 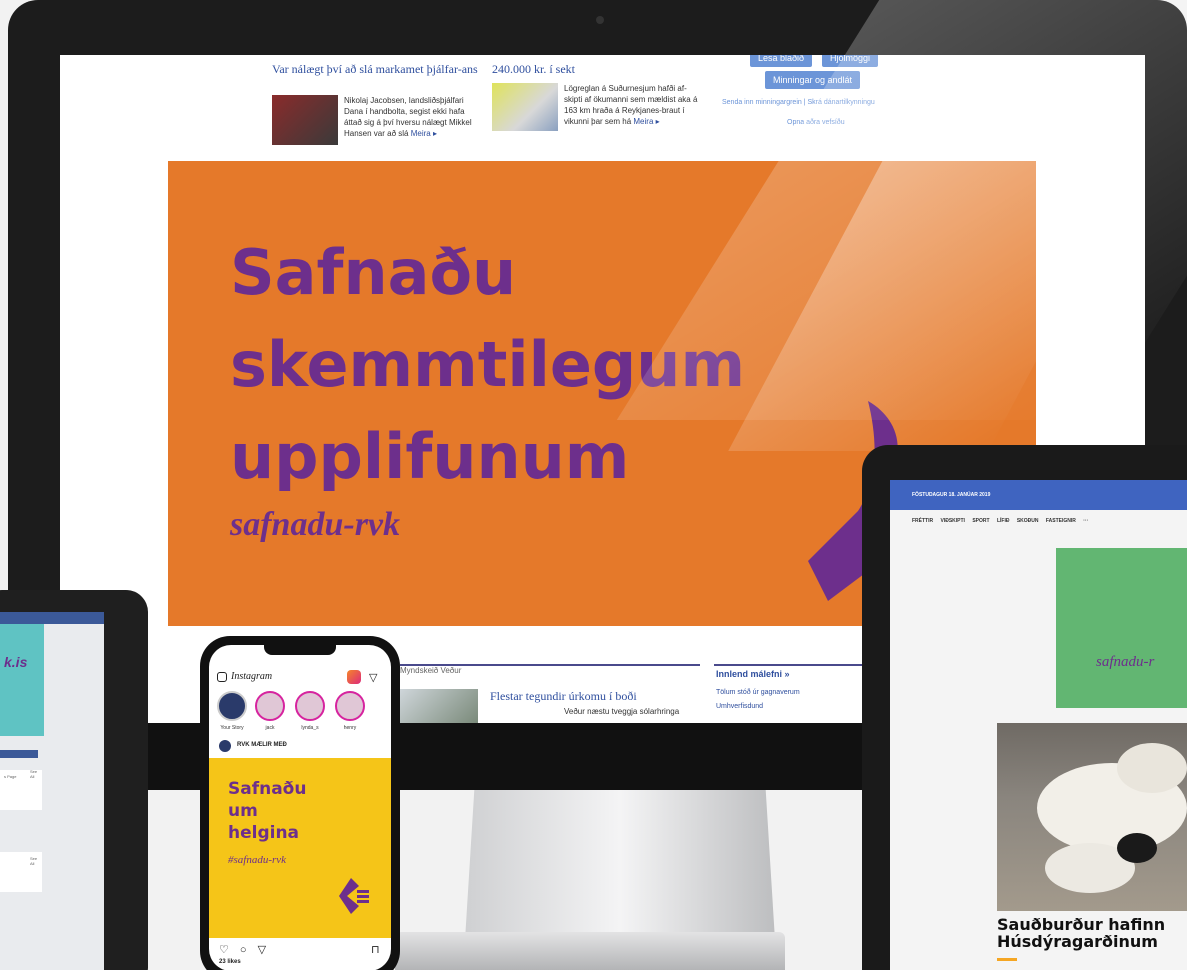 What do you see at coordinates (813, 80) in the screenshot?
I see `obituaries-button: Minningar og andlát` at bounding box center [813, 80].